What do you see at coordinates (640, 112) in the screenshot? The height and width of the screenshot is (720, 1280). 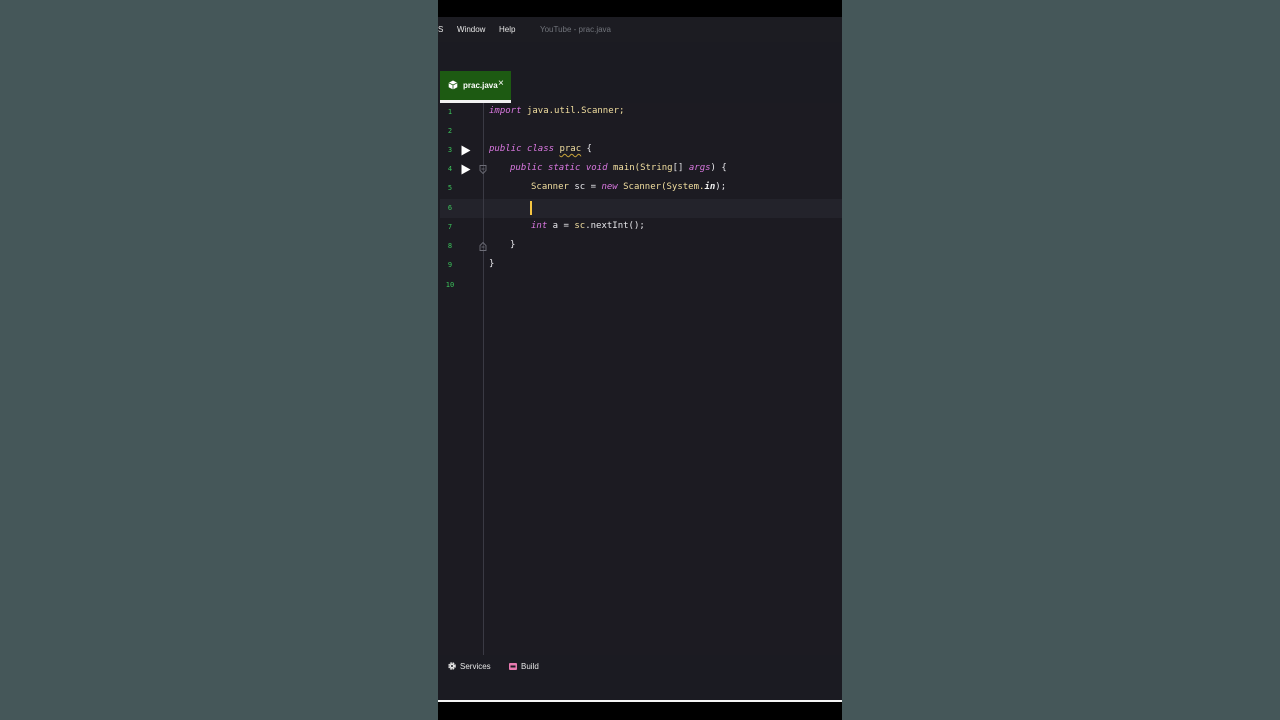 I see `code-line-1: 1 import java.util.Scanner;` at bounding box center [640, 112].